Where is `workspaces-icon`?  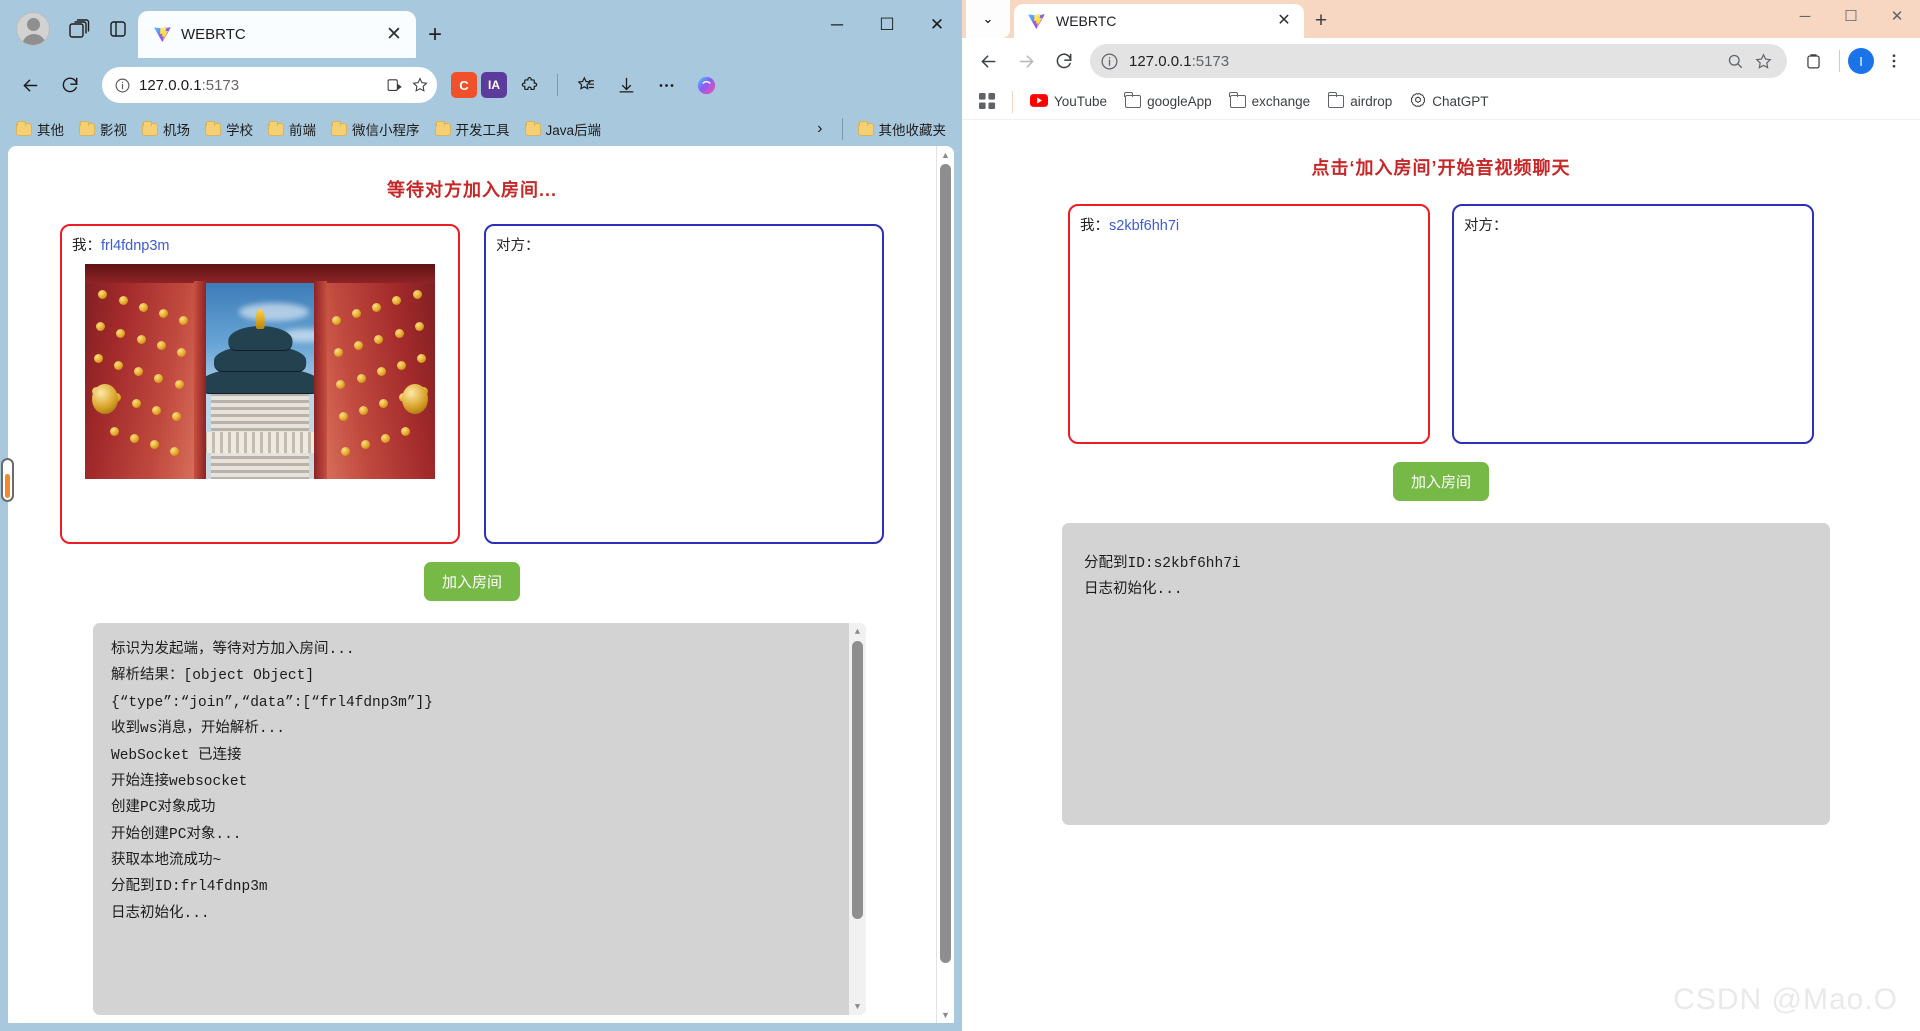 workspaces-icon is located at coordinates (79, 29).